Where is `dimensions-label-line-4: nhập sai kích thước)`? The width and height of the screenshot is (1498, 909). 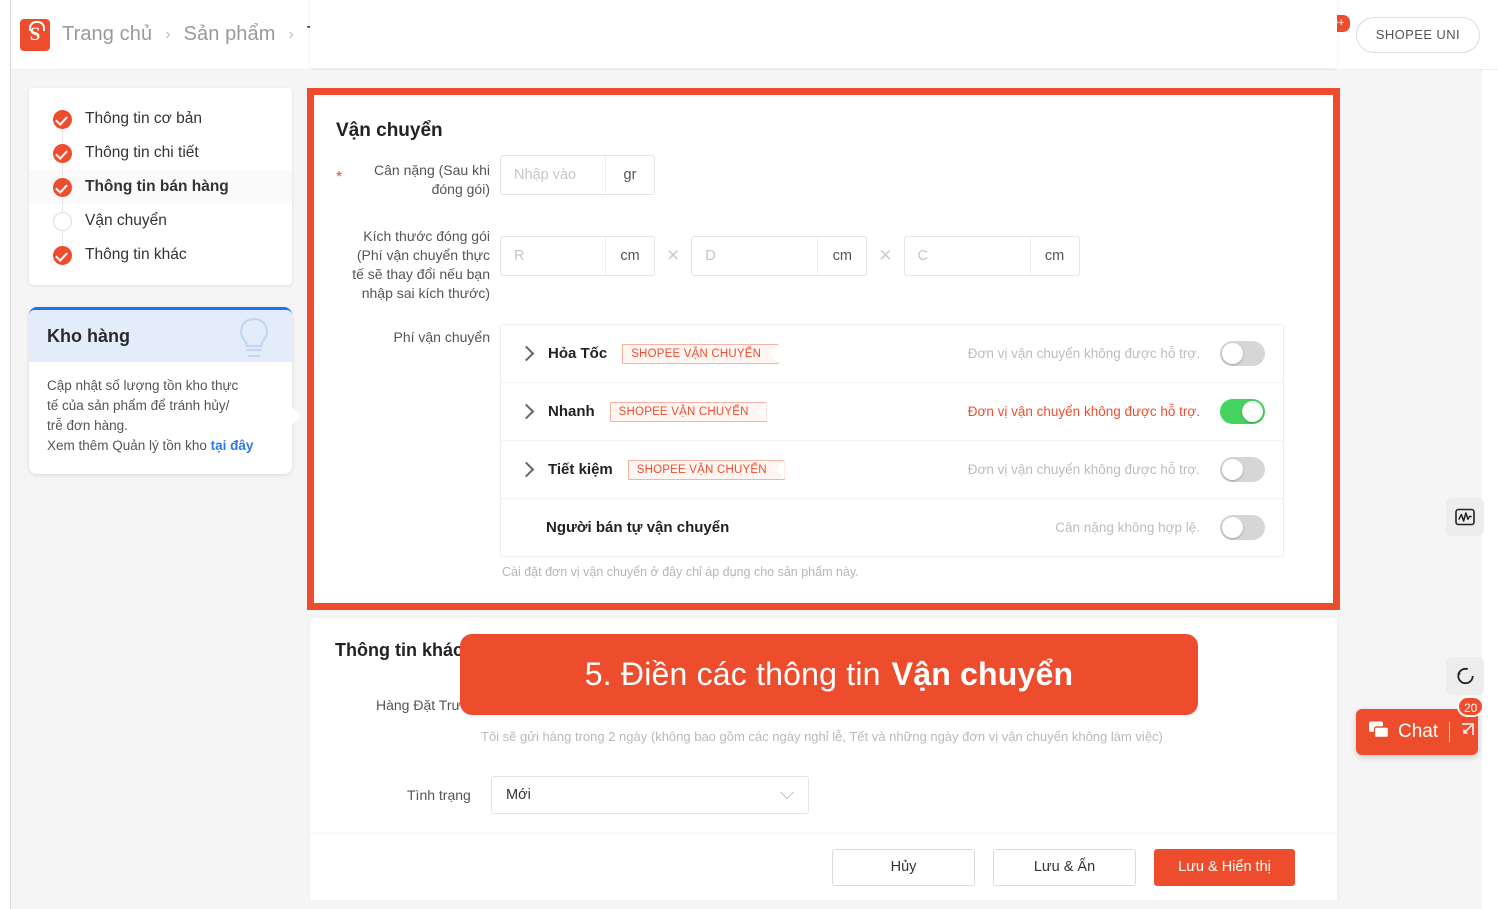
dimensions-label-line-4: nhập sai kích thước) is located at coordinates (425, 293).